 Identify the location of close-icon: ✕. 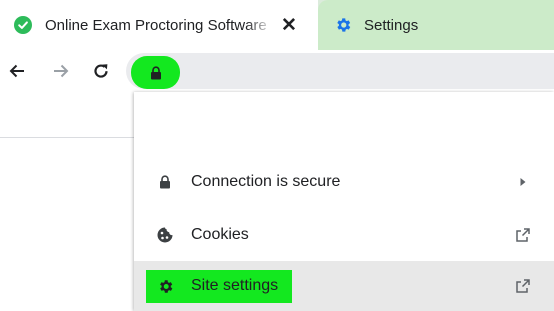
(289, 25).